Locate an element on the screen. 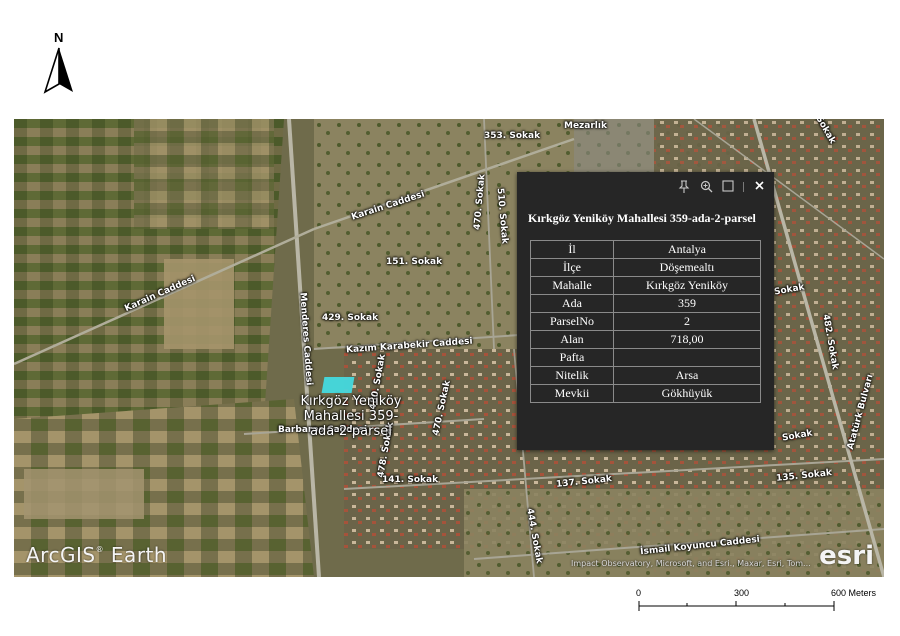  scale-label-600: 600 Meters is located at coordinates (854, 593).